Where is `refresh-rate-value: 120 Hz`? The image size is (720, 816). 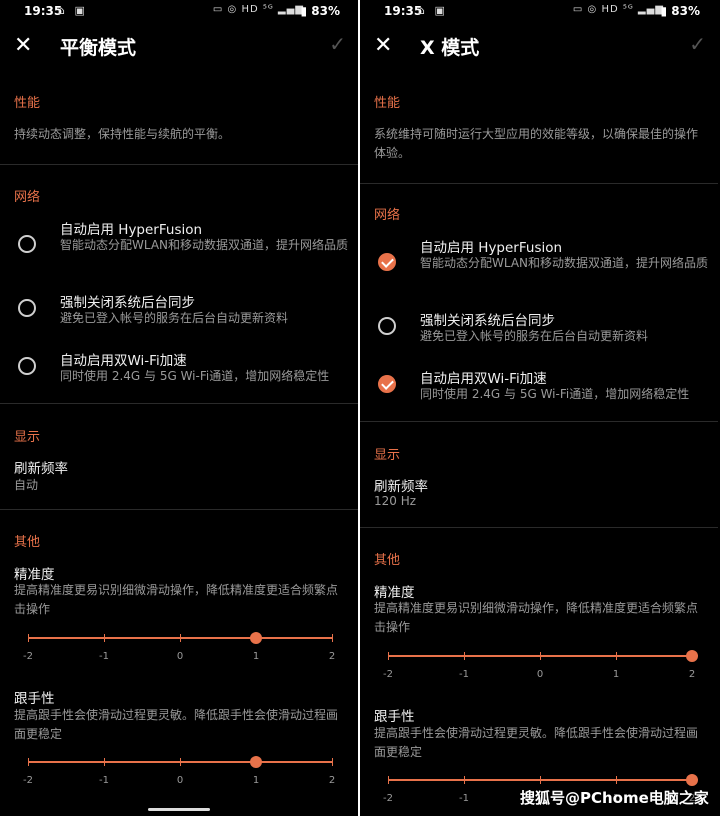 refresh-rate-value: 120 Hz is located at coordinates (395, 501).